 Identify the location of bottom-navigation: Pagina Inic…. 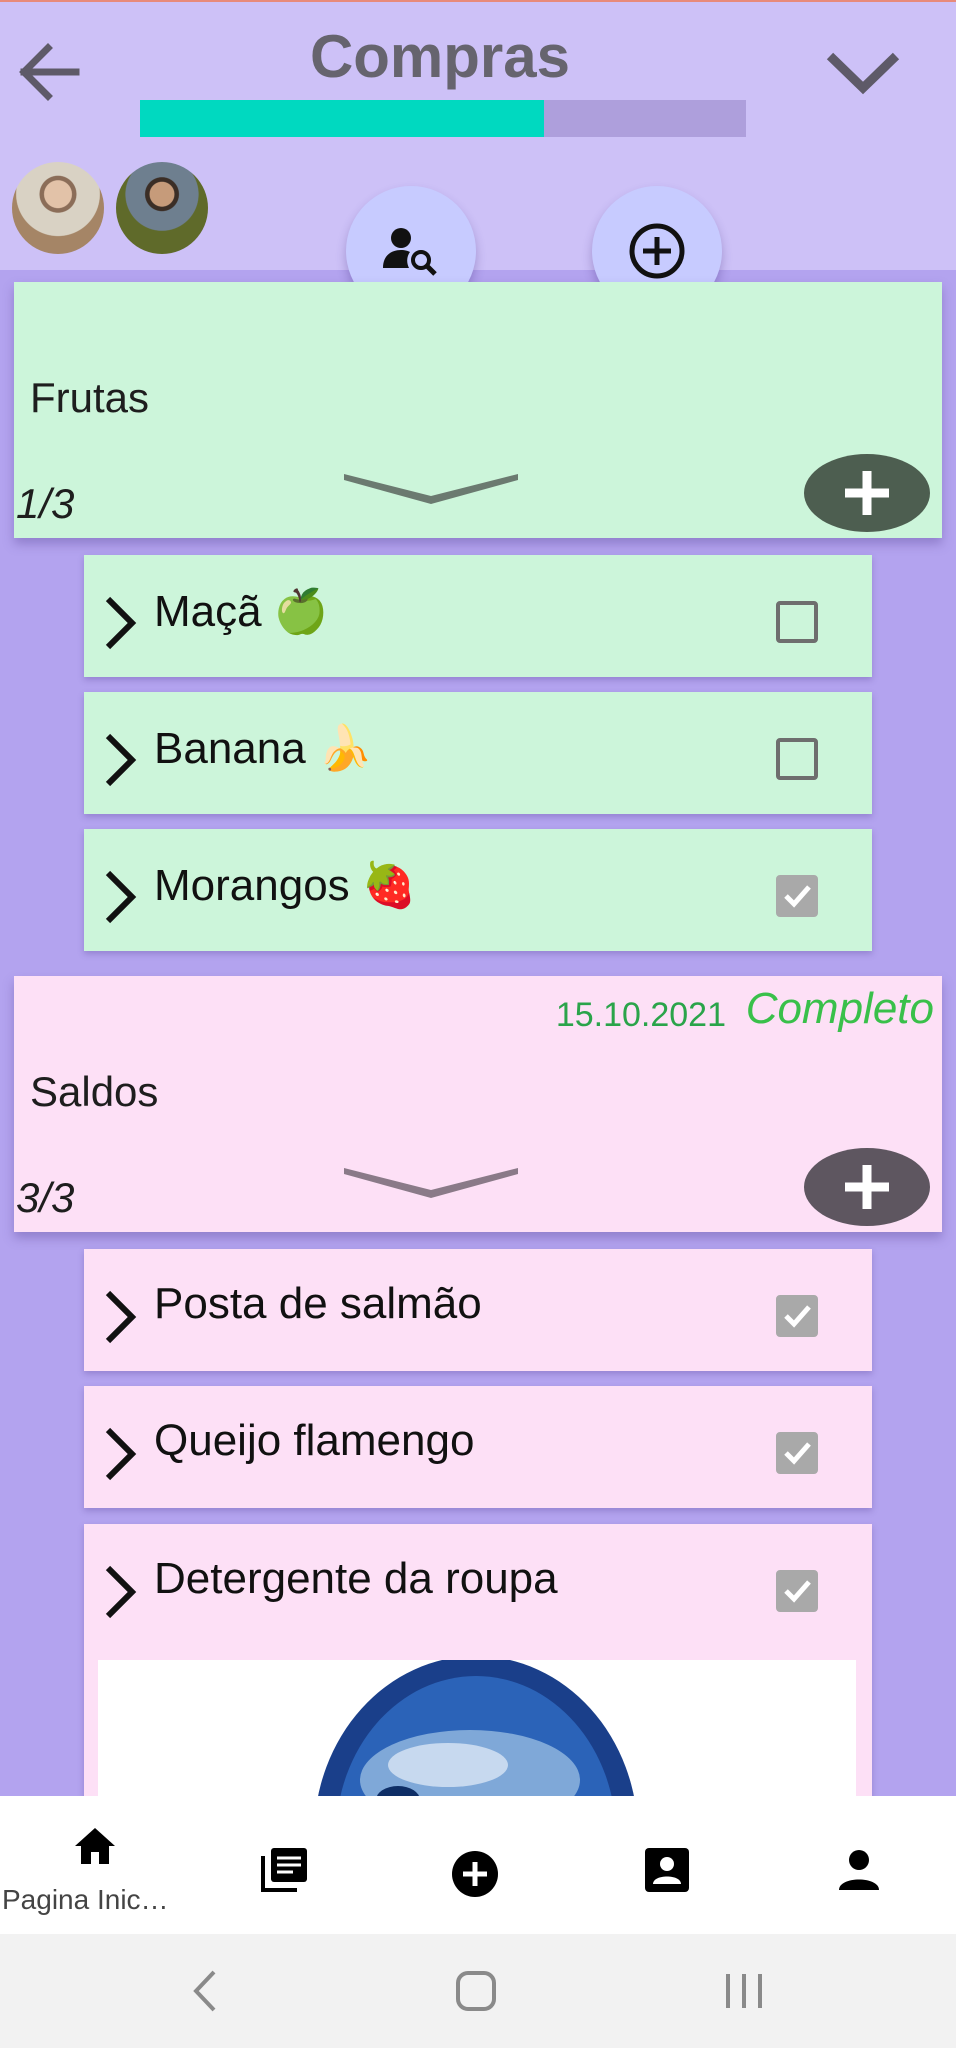
(478, 1865).